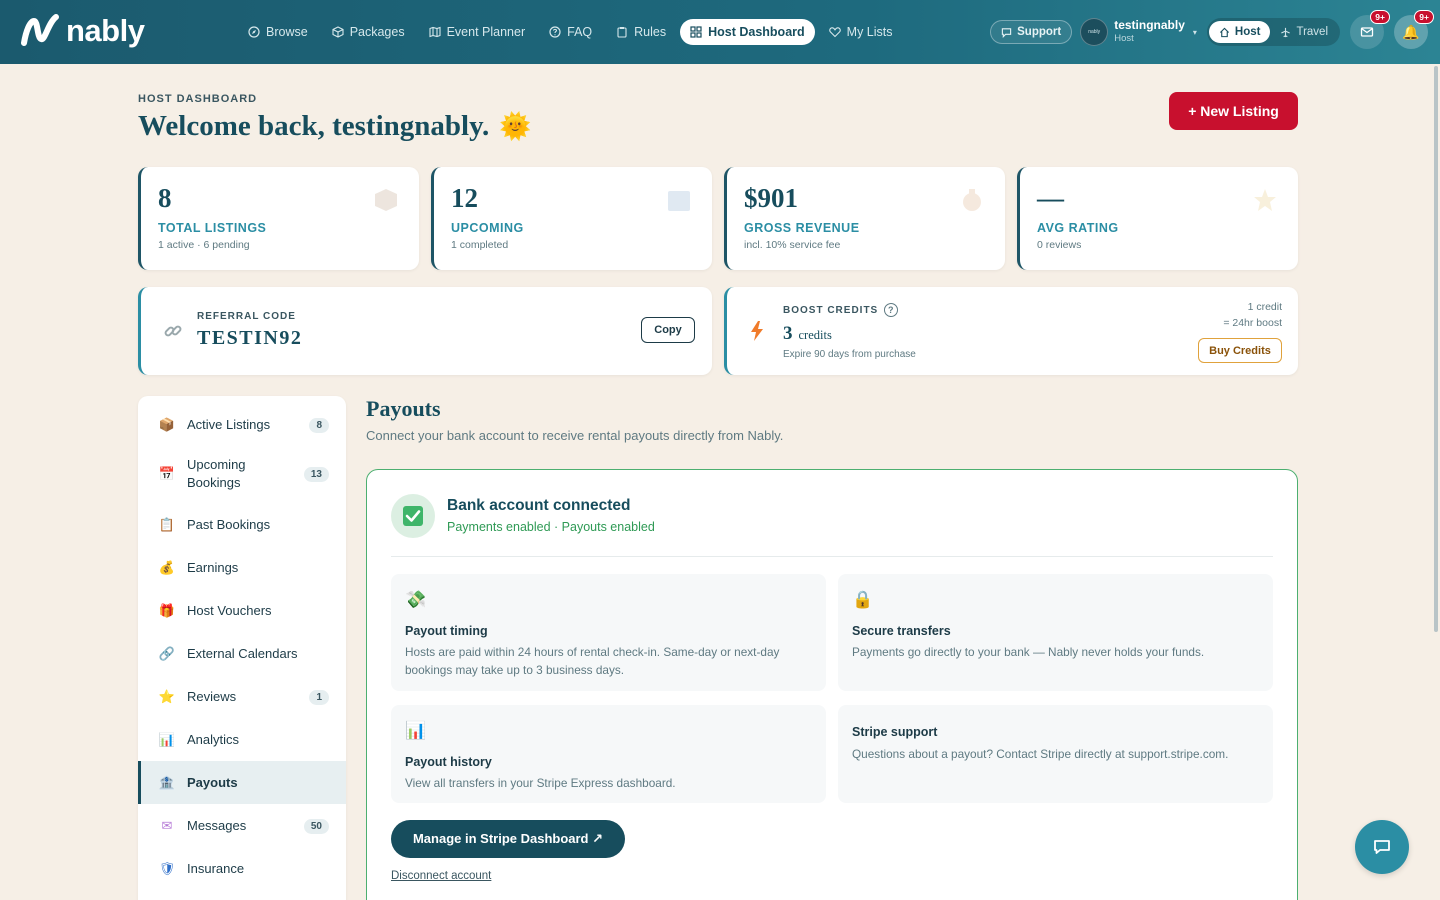 The height and width of the screenshot is (900, 1440). I want to click on sidebar-item-host-vouchers: 🎁 Host Vouchers, so click(242, 611).